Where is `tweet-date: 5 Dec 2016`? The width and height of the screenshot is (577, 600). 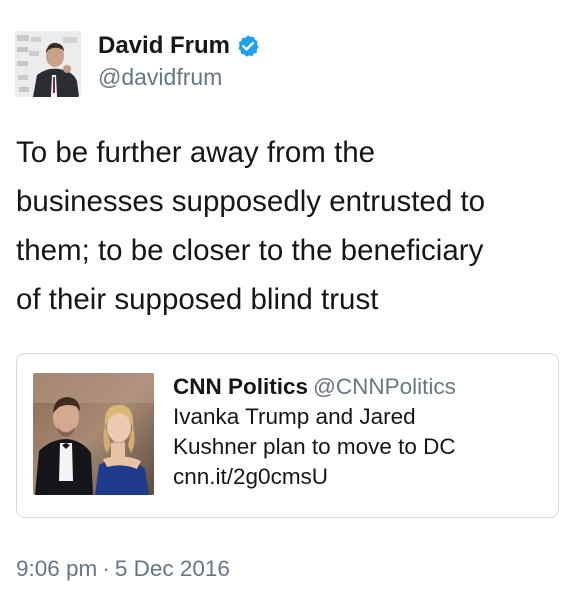
tweet-date: 5 Dec 2016 is located at coordinates (172, 568).